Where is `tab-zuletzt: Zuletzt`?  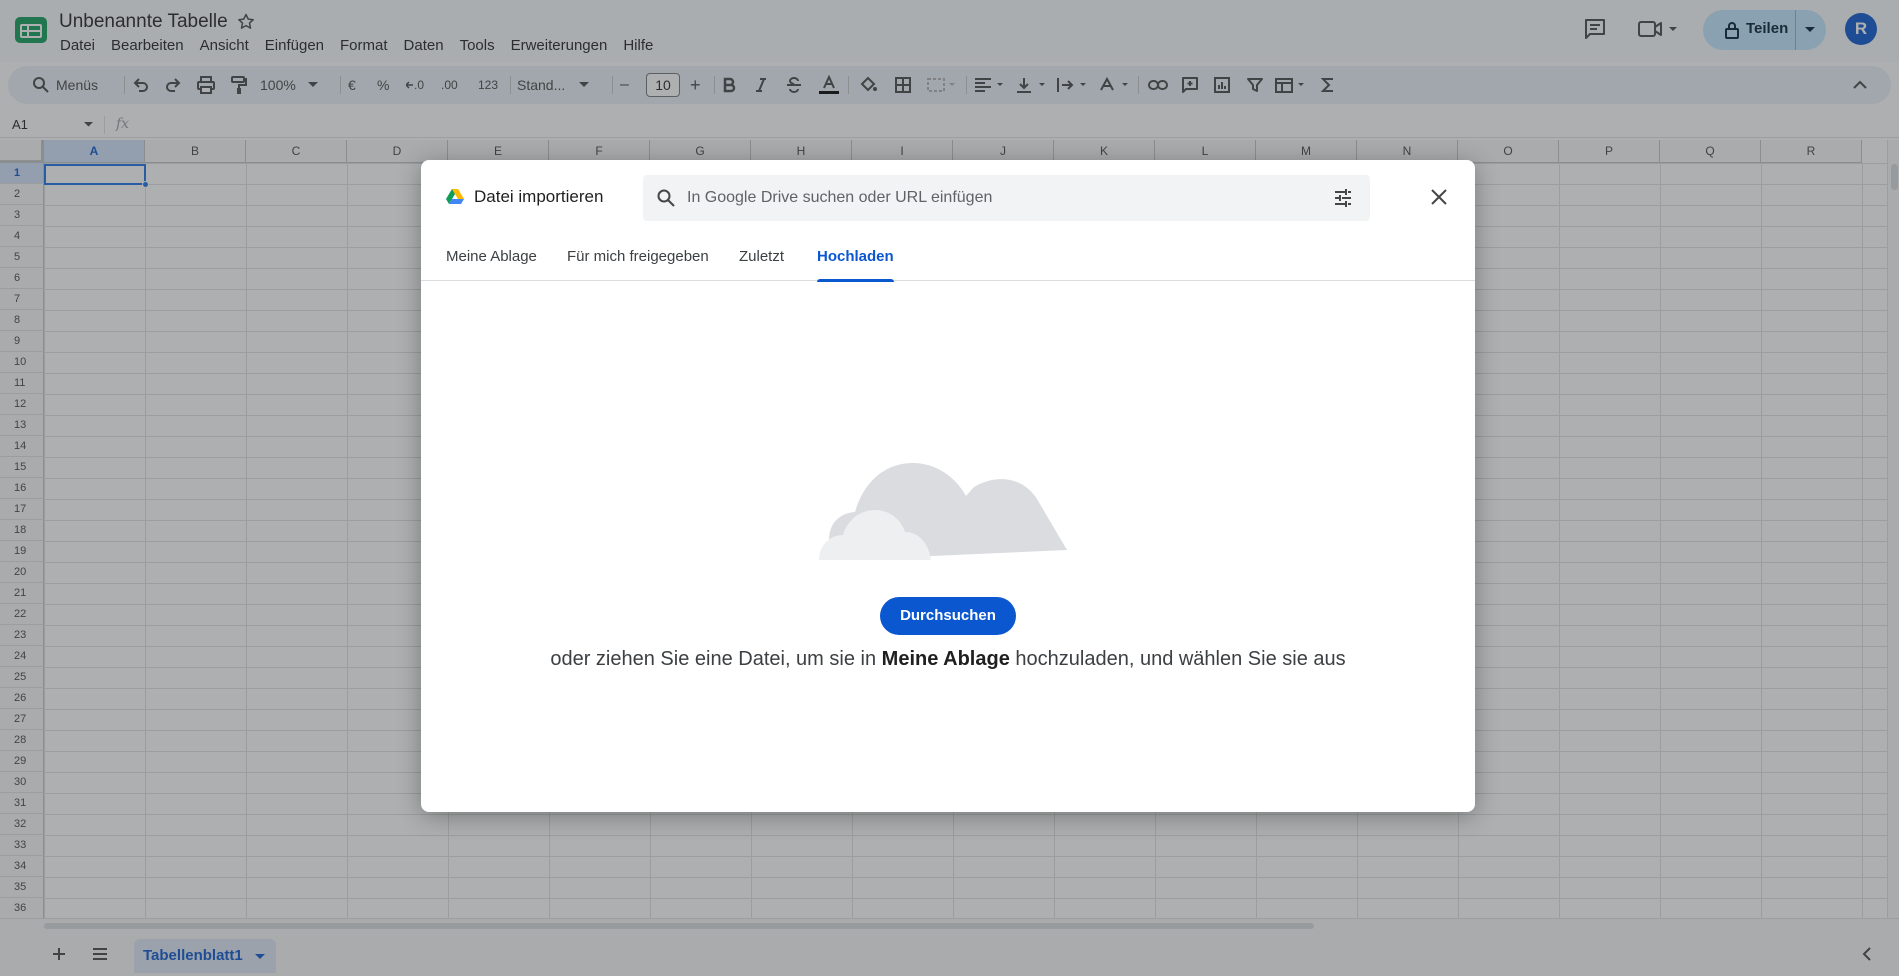 tab-zuletzt: Zuletzt is located at coordinates (761, 264).